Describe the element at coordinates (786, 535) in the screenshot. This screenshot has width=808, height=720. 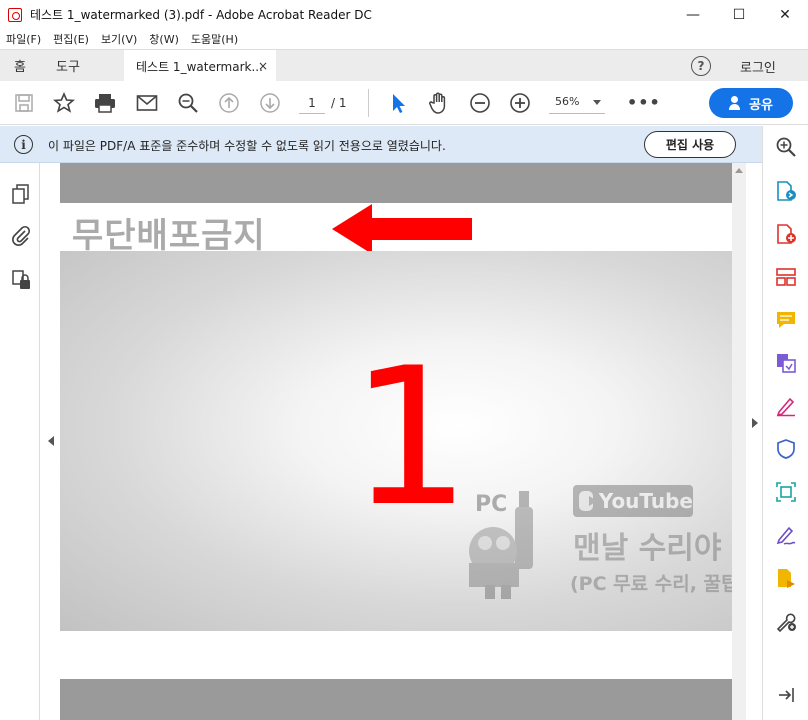
I see `request-signature-icon` at that location.